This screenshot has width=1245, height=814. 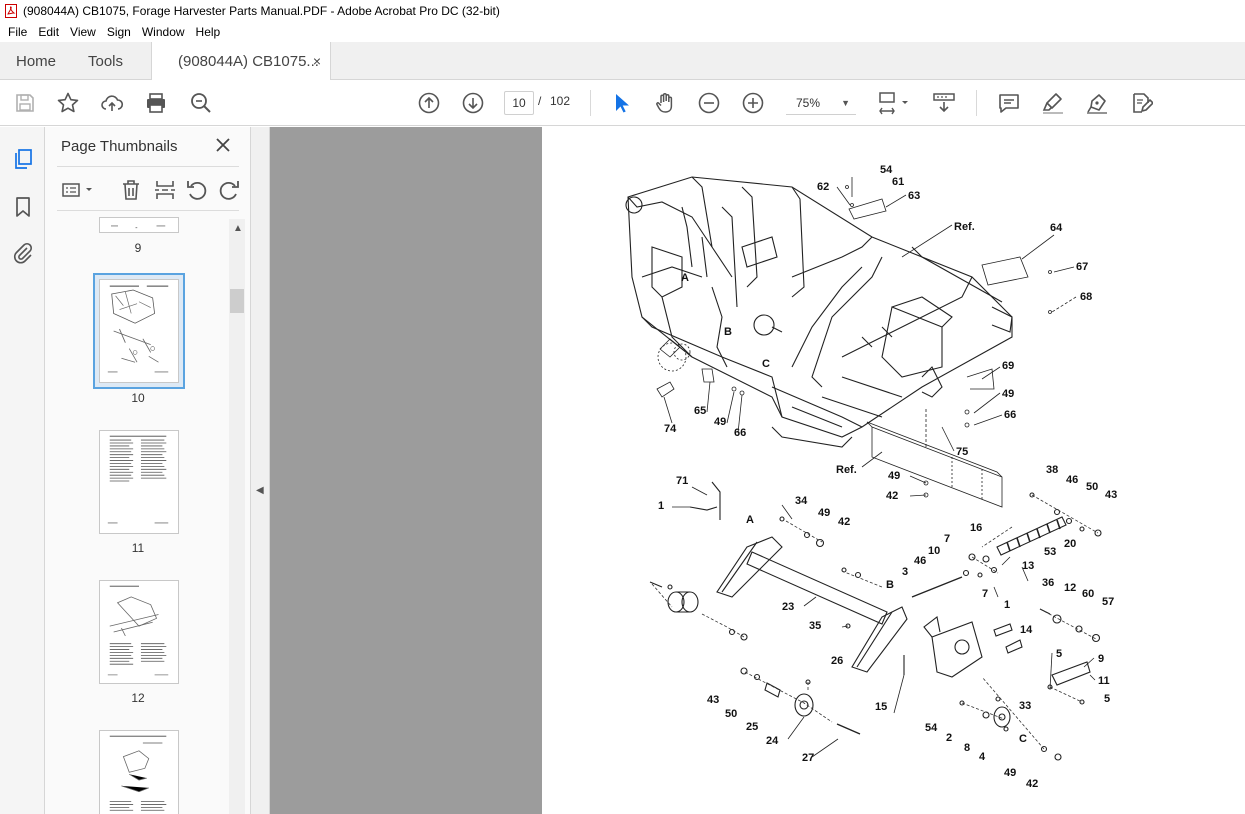 I want to click on collapse-left-icon: ◀, so click(x=260, y=490).